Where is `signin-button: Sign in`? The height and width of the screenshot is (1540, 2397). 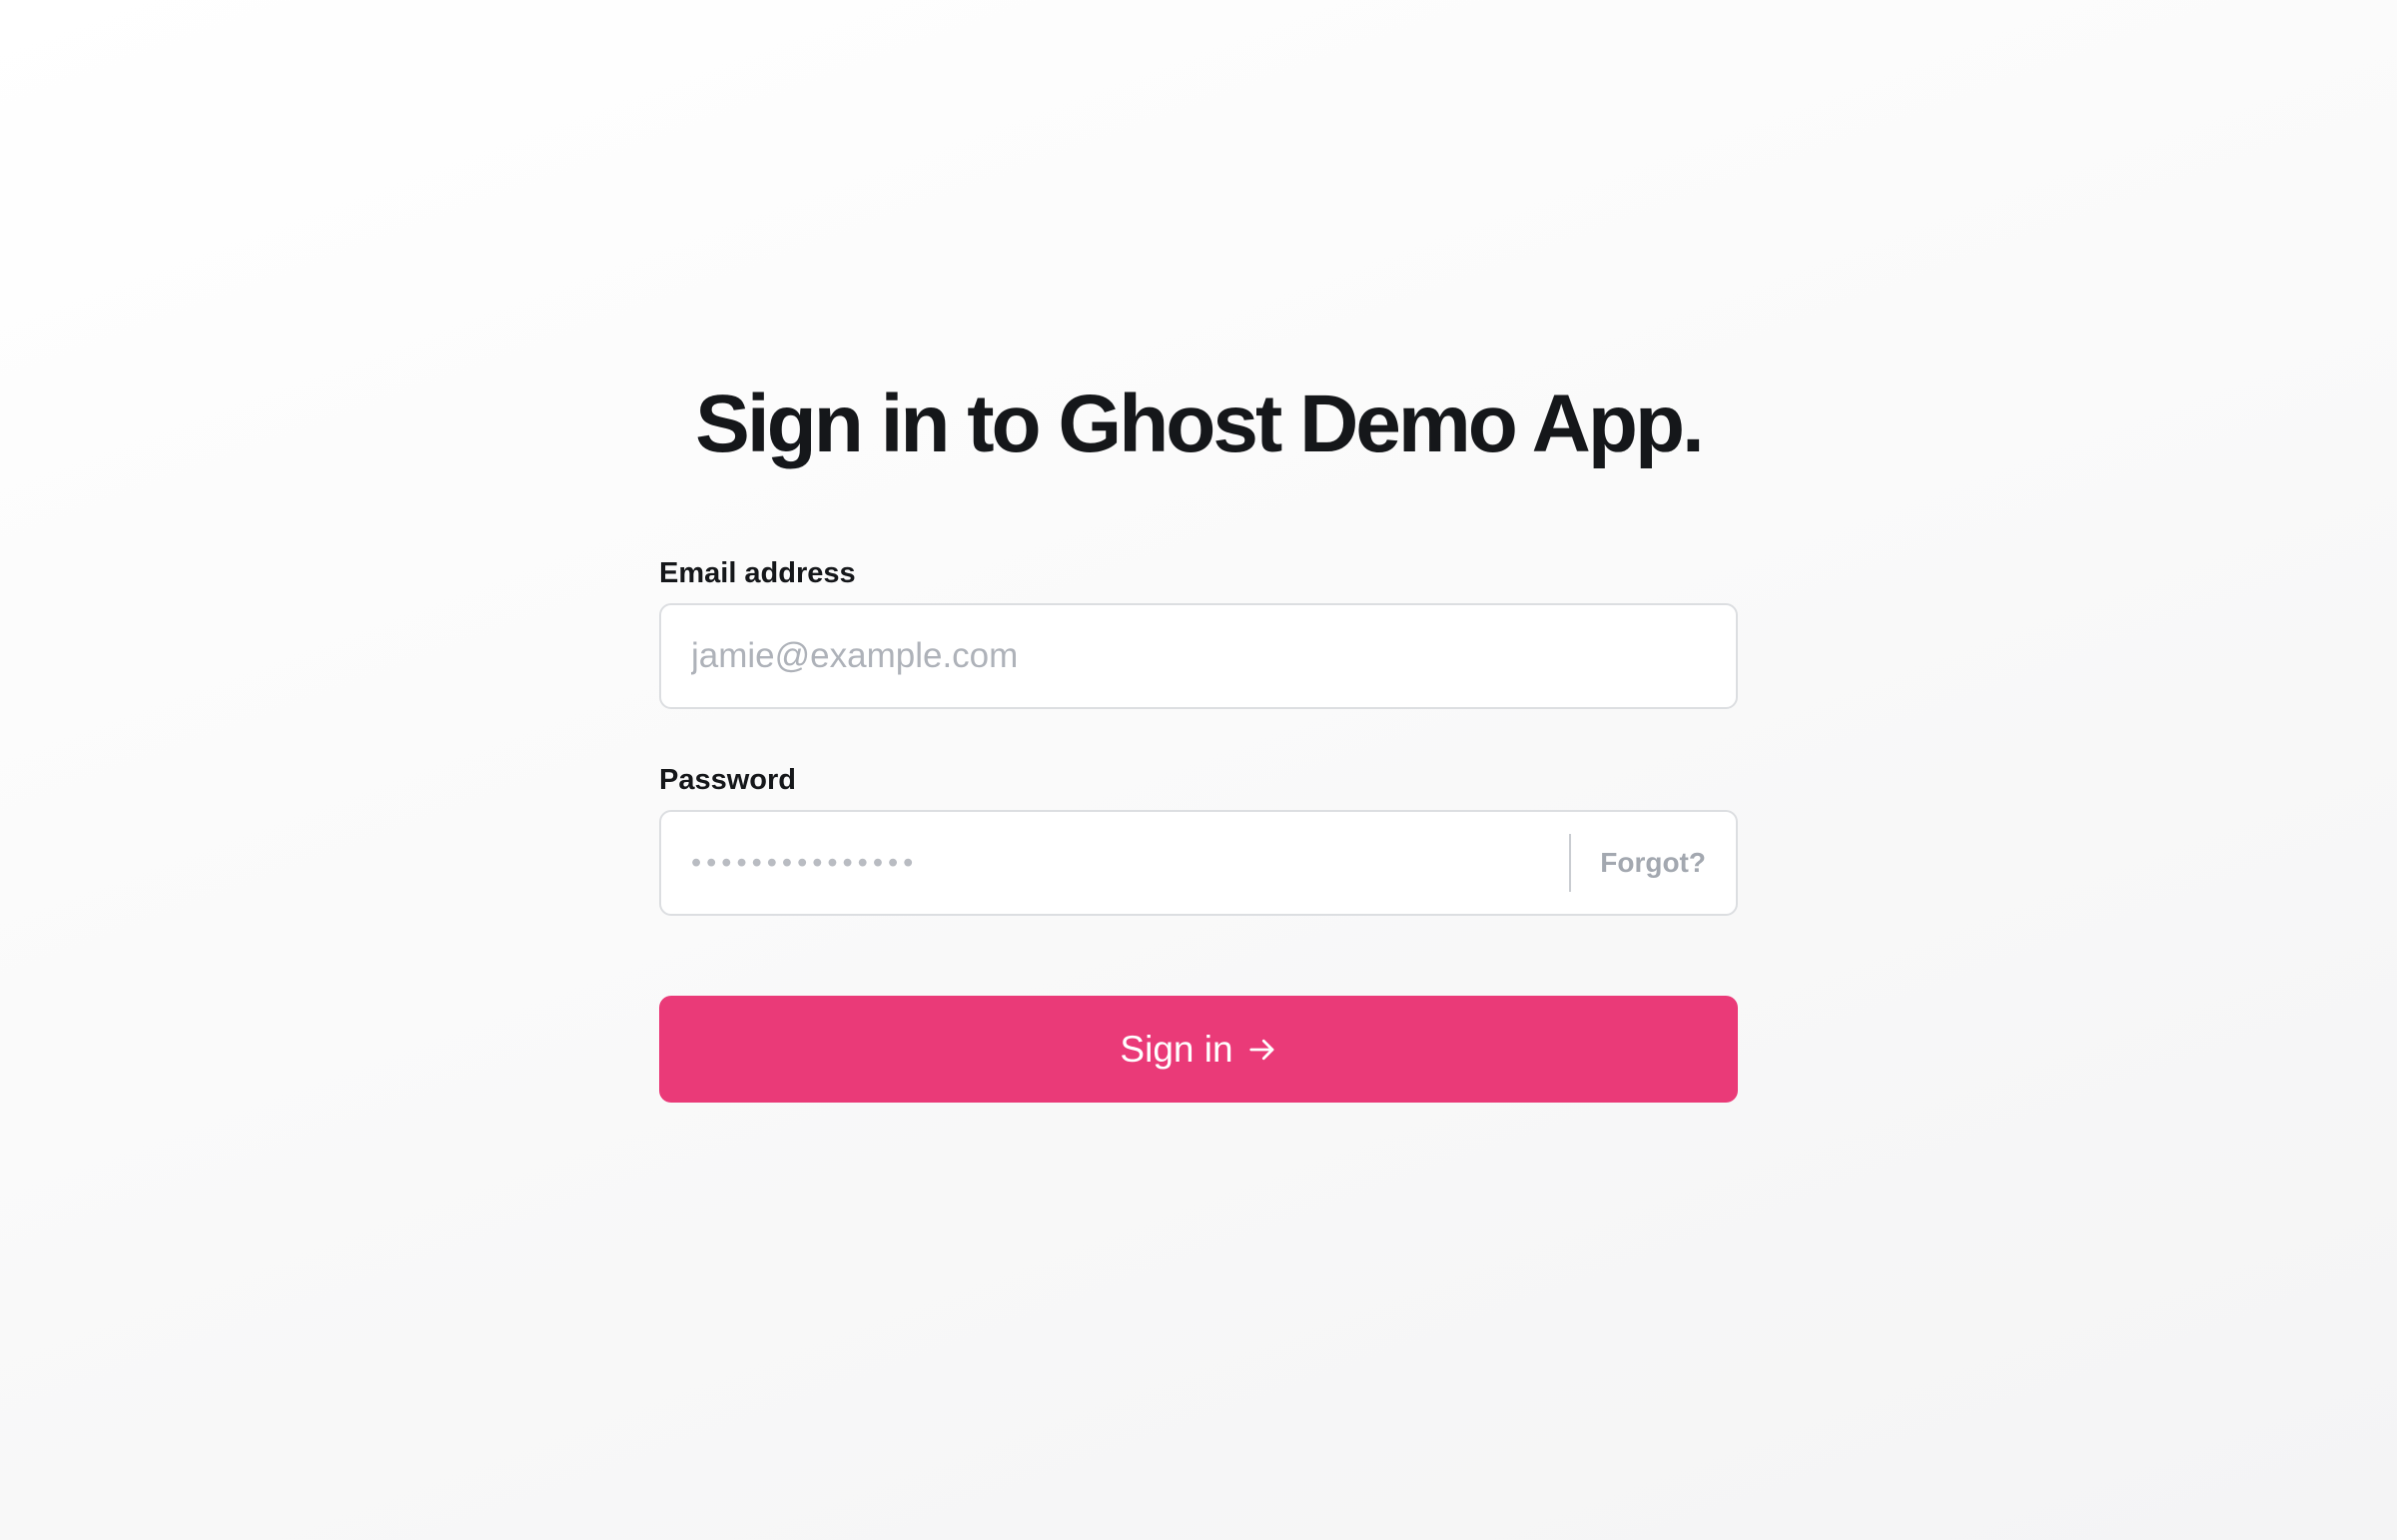 signin-button: Sign in is located at coordinates (1198, 1049).